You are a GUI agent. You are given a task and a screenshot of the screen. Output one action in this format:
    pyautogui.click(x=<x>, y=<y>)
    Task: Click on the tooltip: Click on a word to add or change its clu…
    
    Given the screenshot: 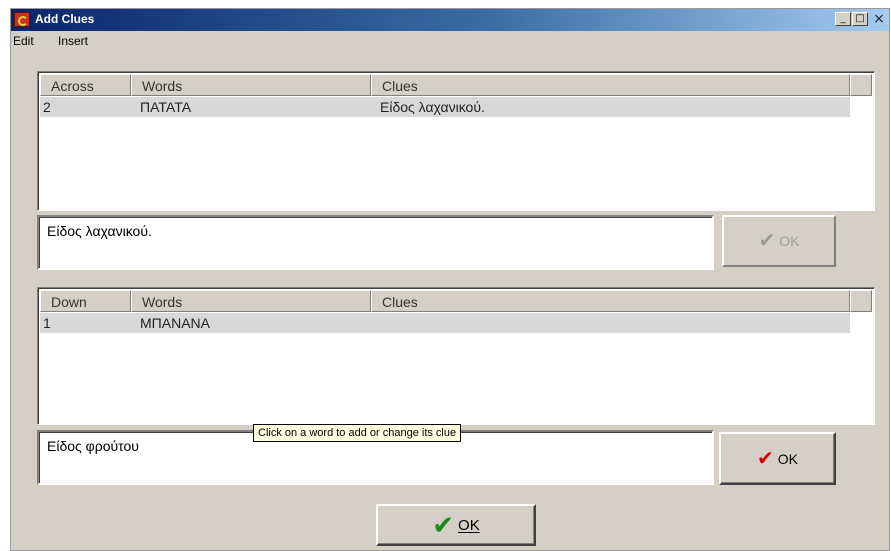 What is the action you would take?
    pyautogui.click(x=357, y=433)
    